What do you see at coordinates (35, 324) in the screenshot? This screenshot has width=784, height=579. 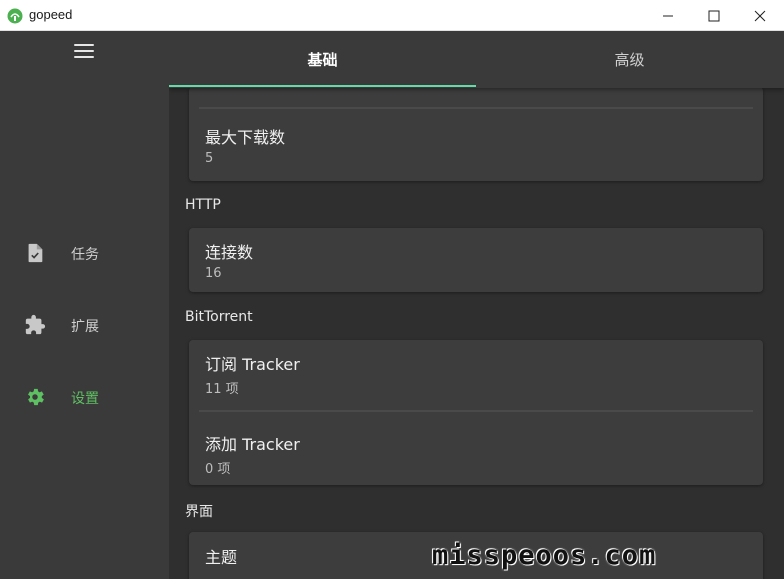 I see `puzzle-icon` at bounding box center [35, 324].